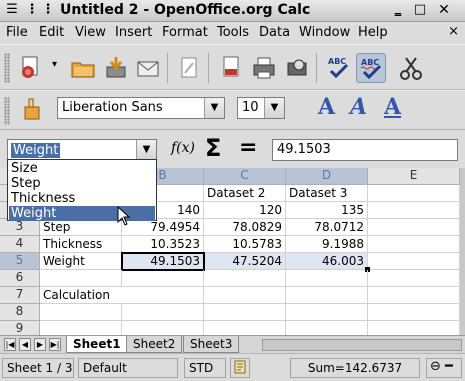 This screenshot has height=381, width=465. Describe the element at coordinates (48, 10) in the screenshot. I see `shade-icon: ⋮` at that location.